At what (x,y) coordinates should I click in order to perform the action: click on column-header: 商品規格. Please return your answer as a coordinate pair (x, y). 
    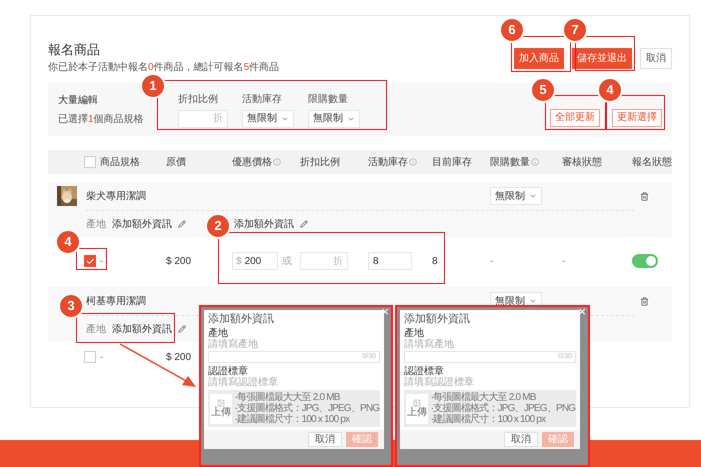
    Looking at the image, I should click on (120, 163).